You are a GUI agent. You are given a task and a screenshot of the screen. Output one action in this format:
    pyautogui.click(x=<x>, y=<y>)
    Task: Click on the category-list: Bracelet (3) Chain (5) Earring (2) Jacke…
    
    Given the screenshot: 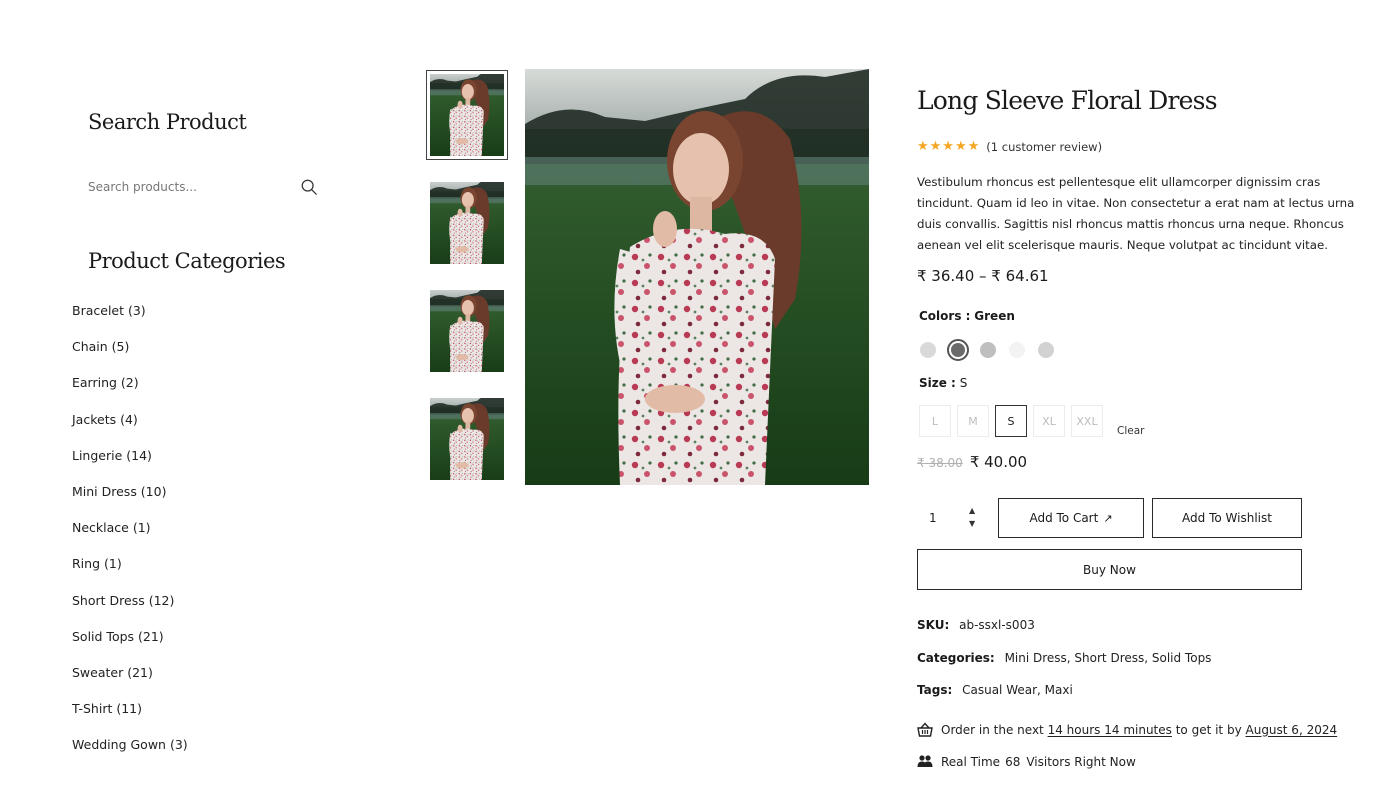 What is the action you would take?
    pyautogui.click(x=130, y=538)
    